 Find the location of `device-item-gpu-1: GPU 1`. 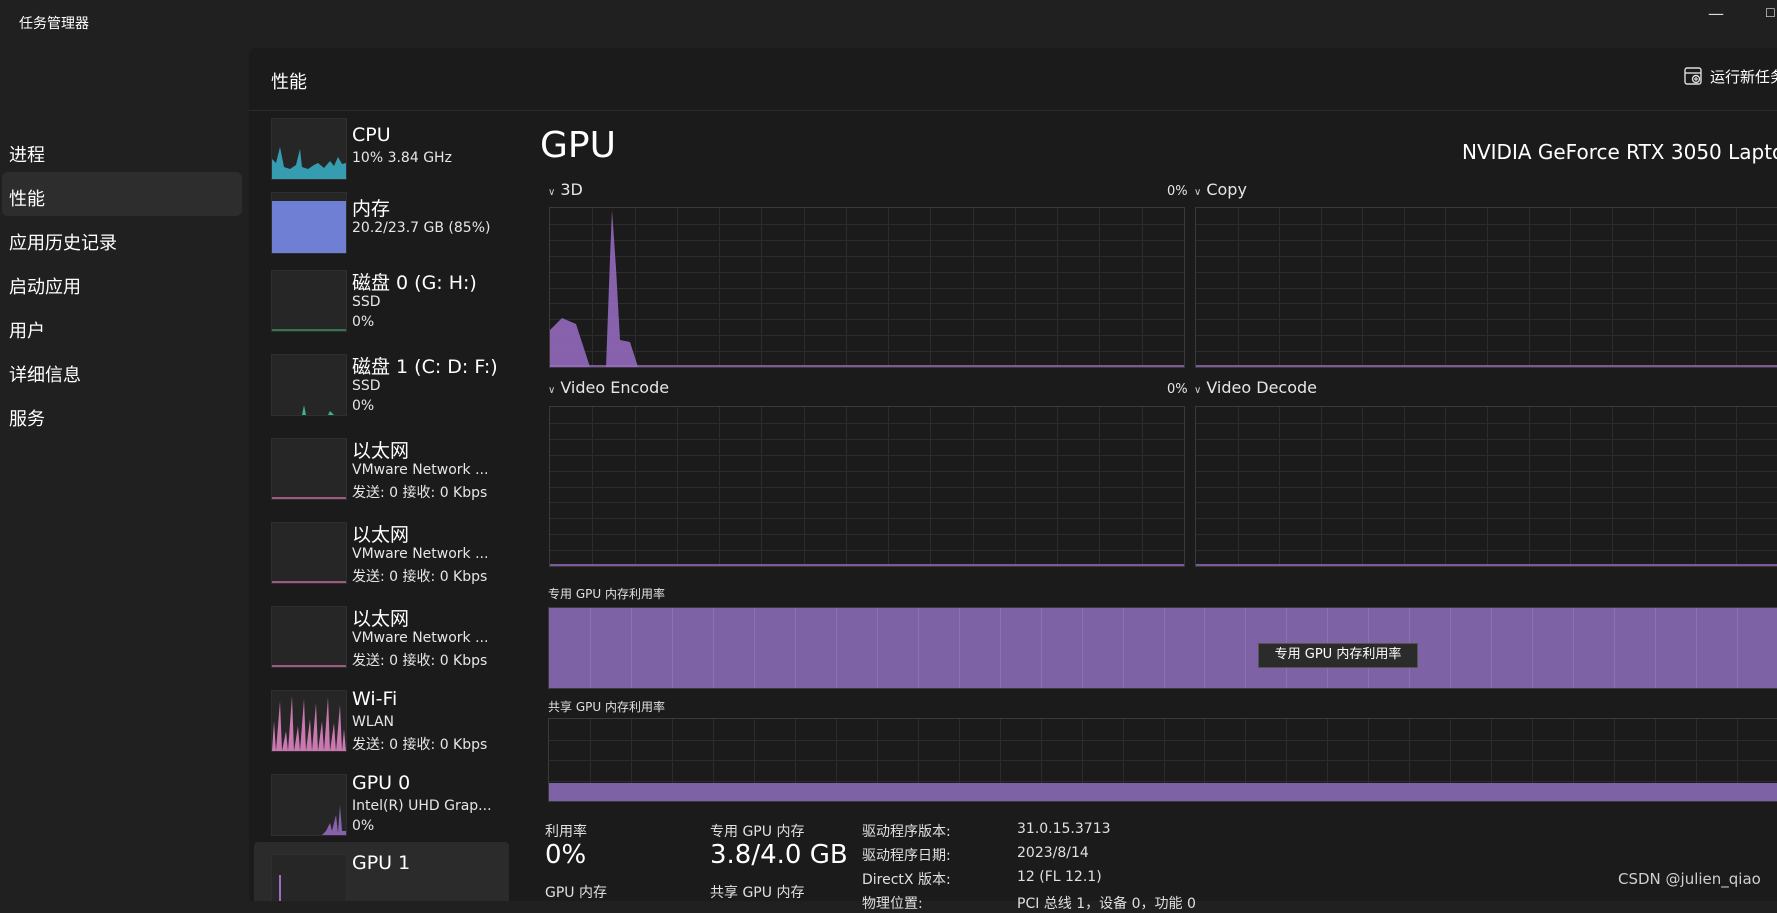

device-item-gpu-1: GPU 1 is located at coordinates (381, 871).